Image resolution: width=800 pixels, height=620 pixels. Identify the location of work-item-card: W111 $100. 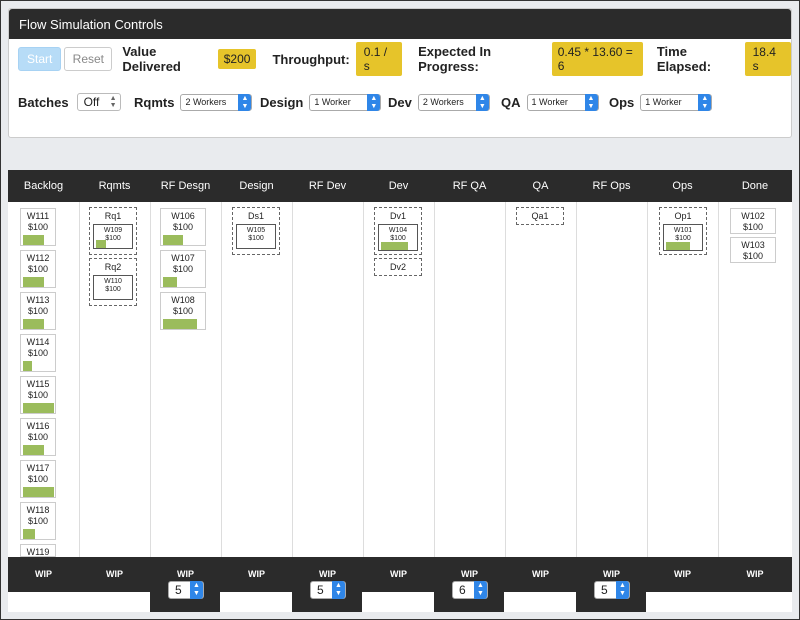
(38, 227).